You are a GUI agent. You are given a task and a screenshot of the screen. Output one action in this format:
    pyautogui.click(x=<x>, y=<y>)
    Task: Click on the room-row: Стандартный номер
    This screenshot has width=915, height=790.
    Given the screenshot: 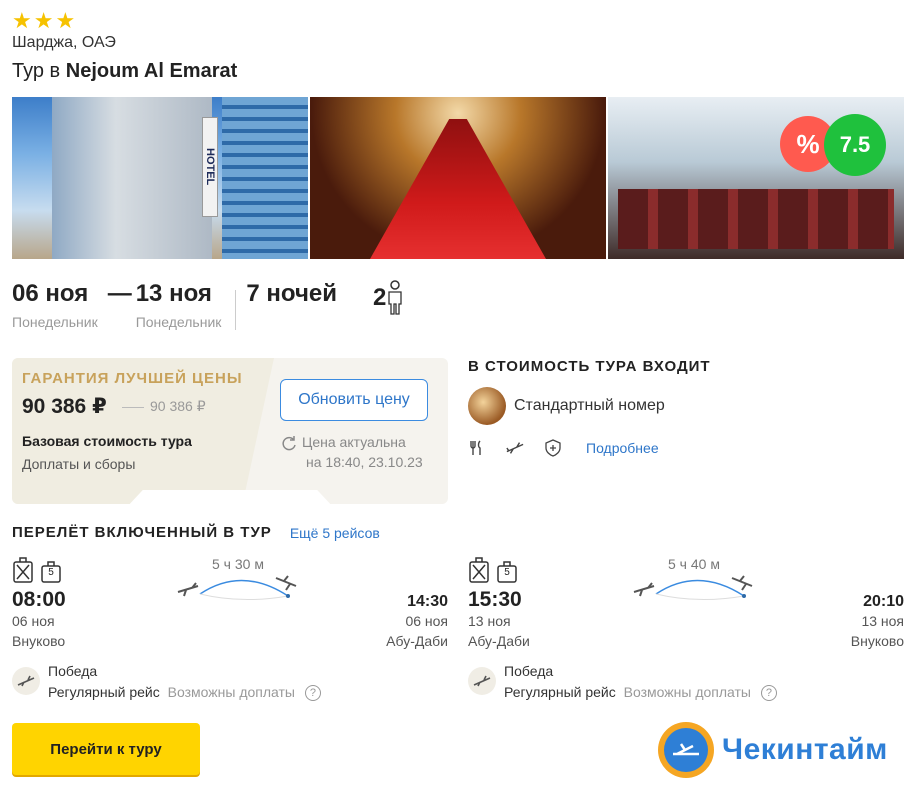 What is the action you would take?
    pyautogui.click(x=688, y=406)
    